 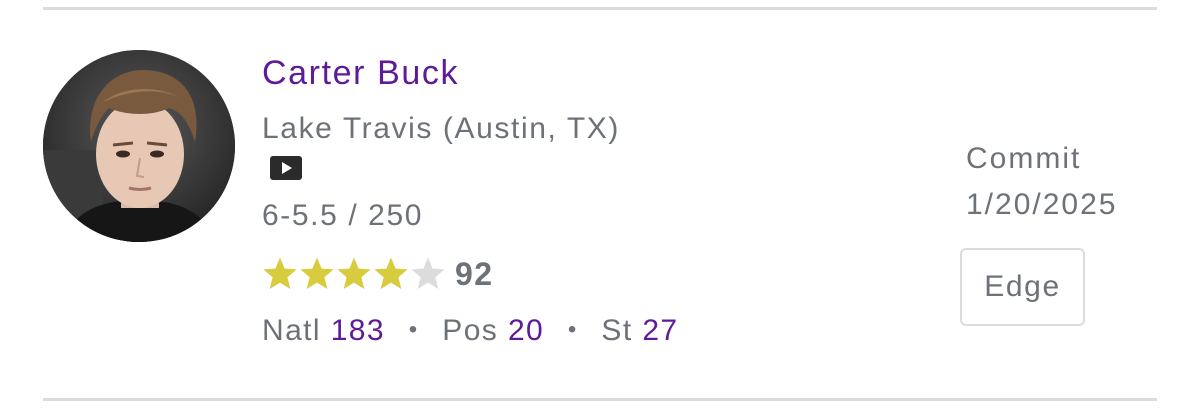 I want to click on position-button: Edge, so click(x=1022, y=287).